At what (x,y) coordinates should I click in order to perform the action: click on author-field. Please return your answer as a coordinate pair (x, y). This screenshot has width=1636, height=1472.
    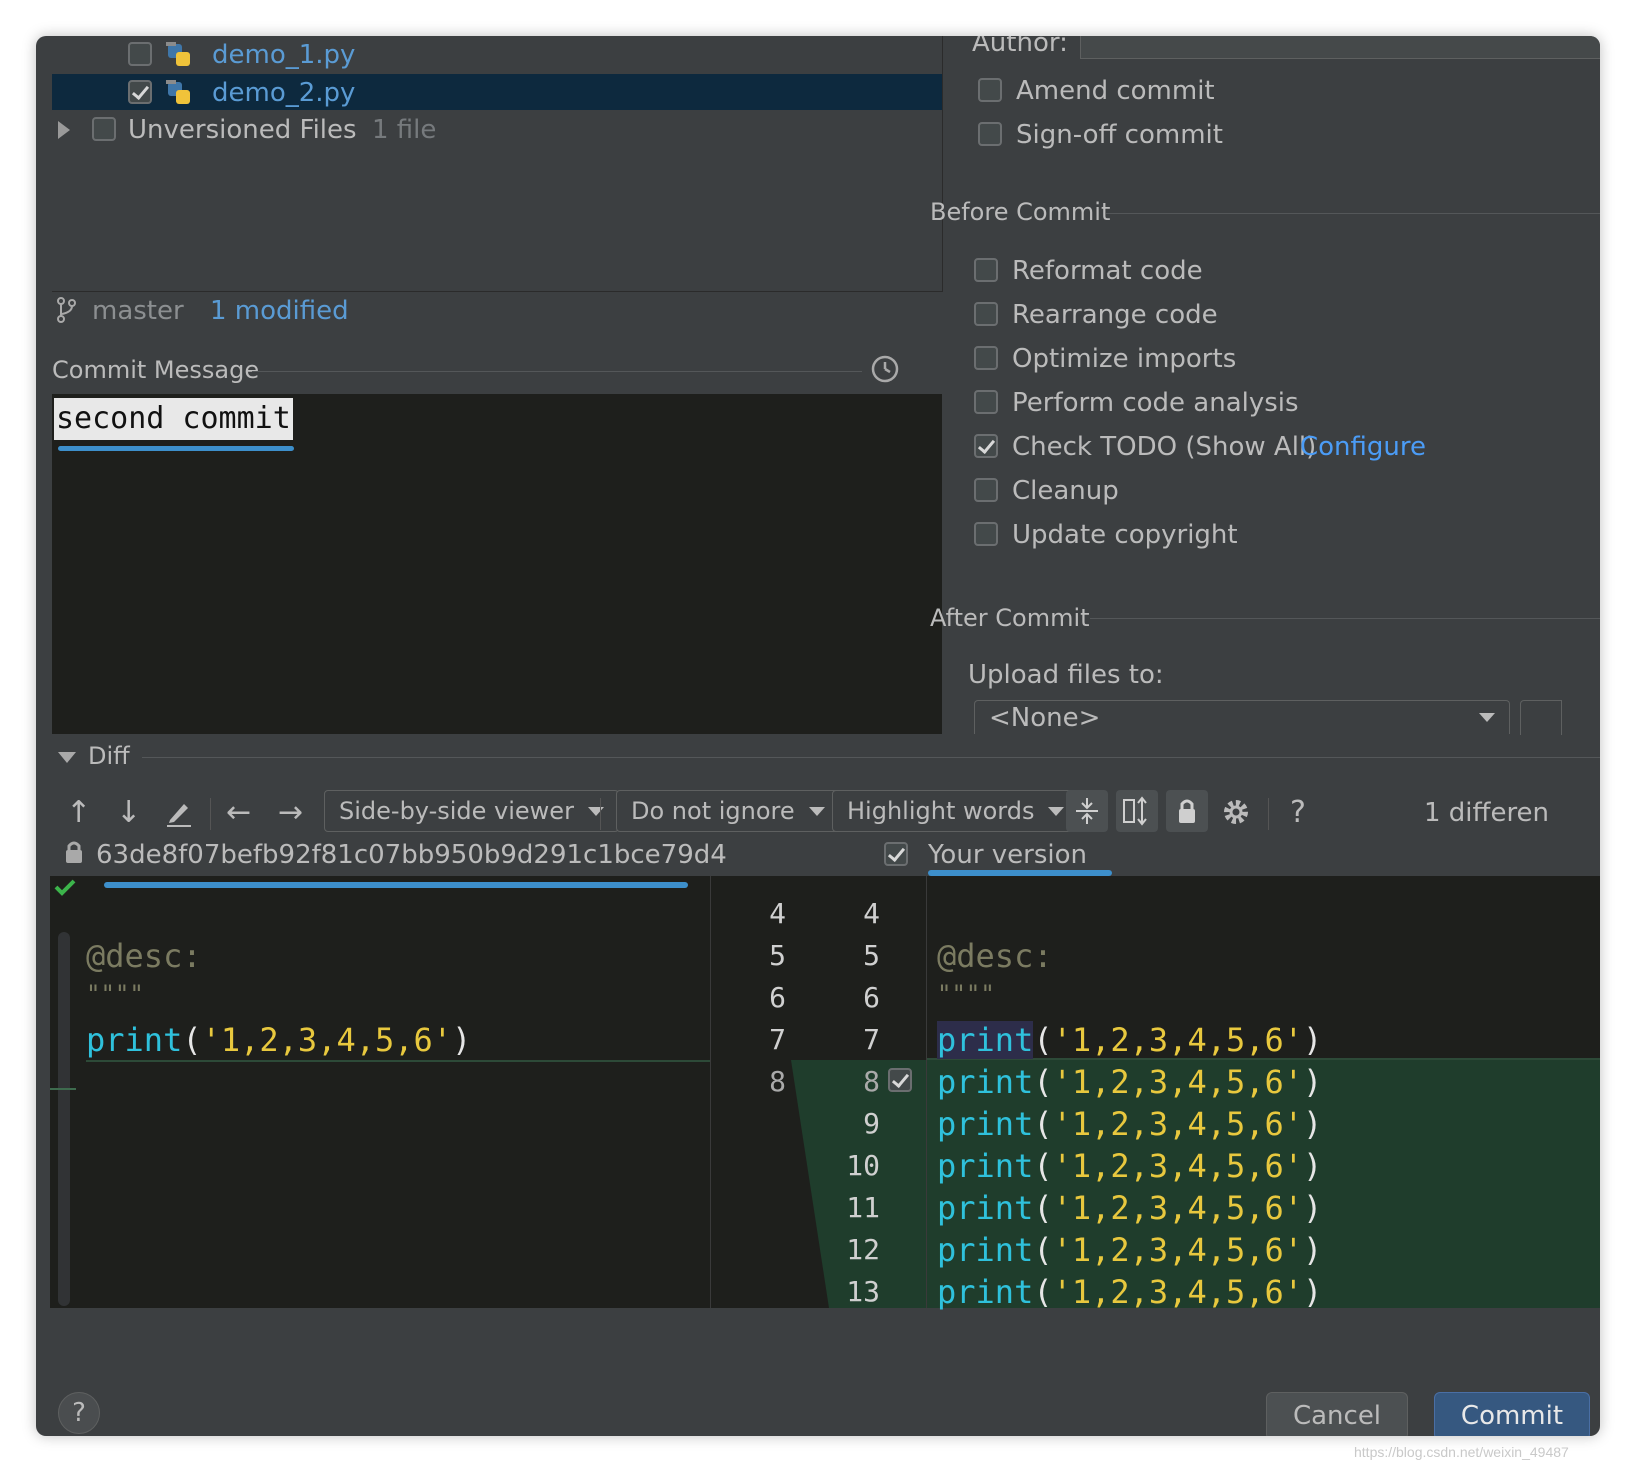
    Looking at the image, I should click on (1340, 47).